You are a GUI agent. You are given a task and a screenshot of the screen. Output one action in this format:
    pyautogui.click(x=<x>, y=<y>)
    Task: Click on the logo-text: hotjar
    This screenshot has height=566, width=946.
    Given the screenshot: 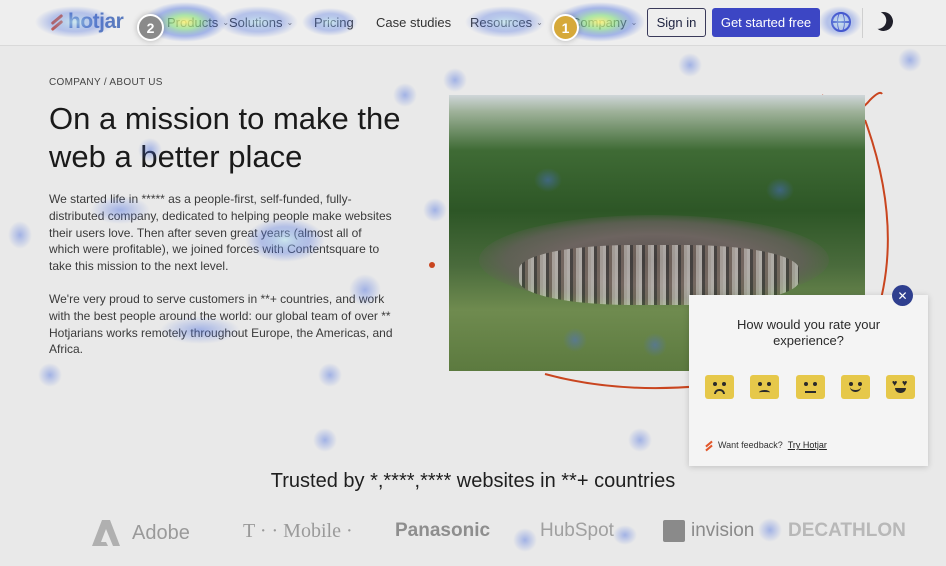 What is the action you would take?
    pyautogui.click(x=96, y=21)
    